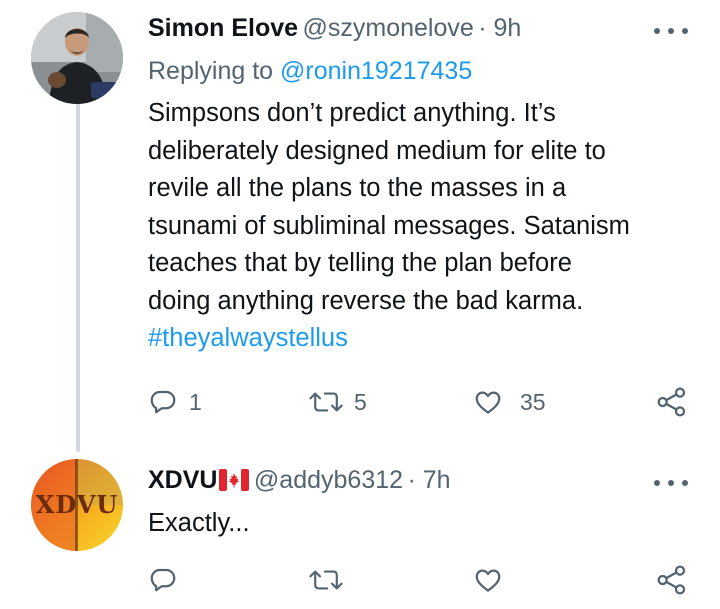 The height and width of the screenshot is (609, 720). What do you see at coordinates (352, 113) in the screenshot?
I see `tweet-text-line: Simpsons don’t predict anything. It’s` at bounding box center [352, 113].